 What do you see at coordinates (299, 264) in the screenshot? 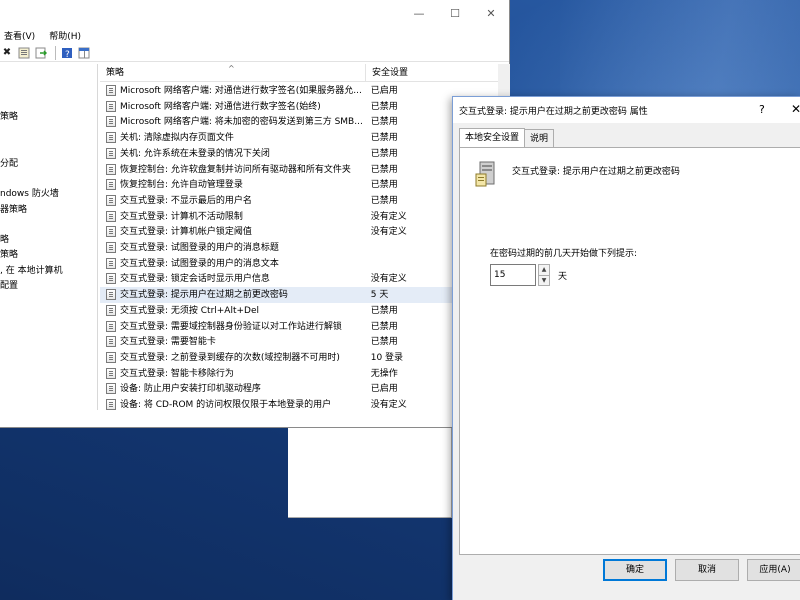
I see `table-row: 交互式登录: 试图登录的用户的消息文本` at bounding box center [299, 264].